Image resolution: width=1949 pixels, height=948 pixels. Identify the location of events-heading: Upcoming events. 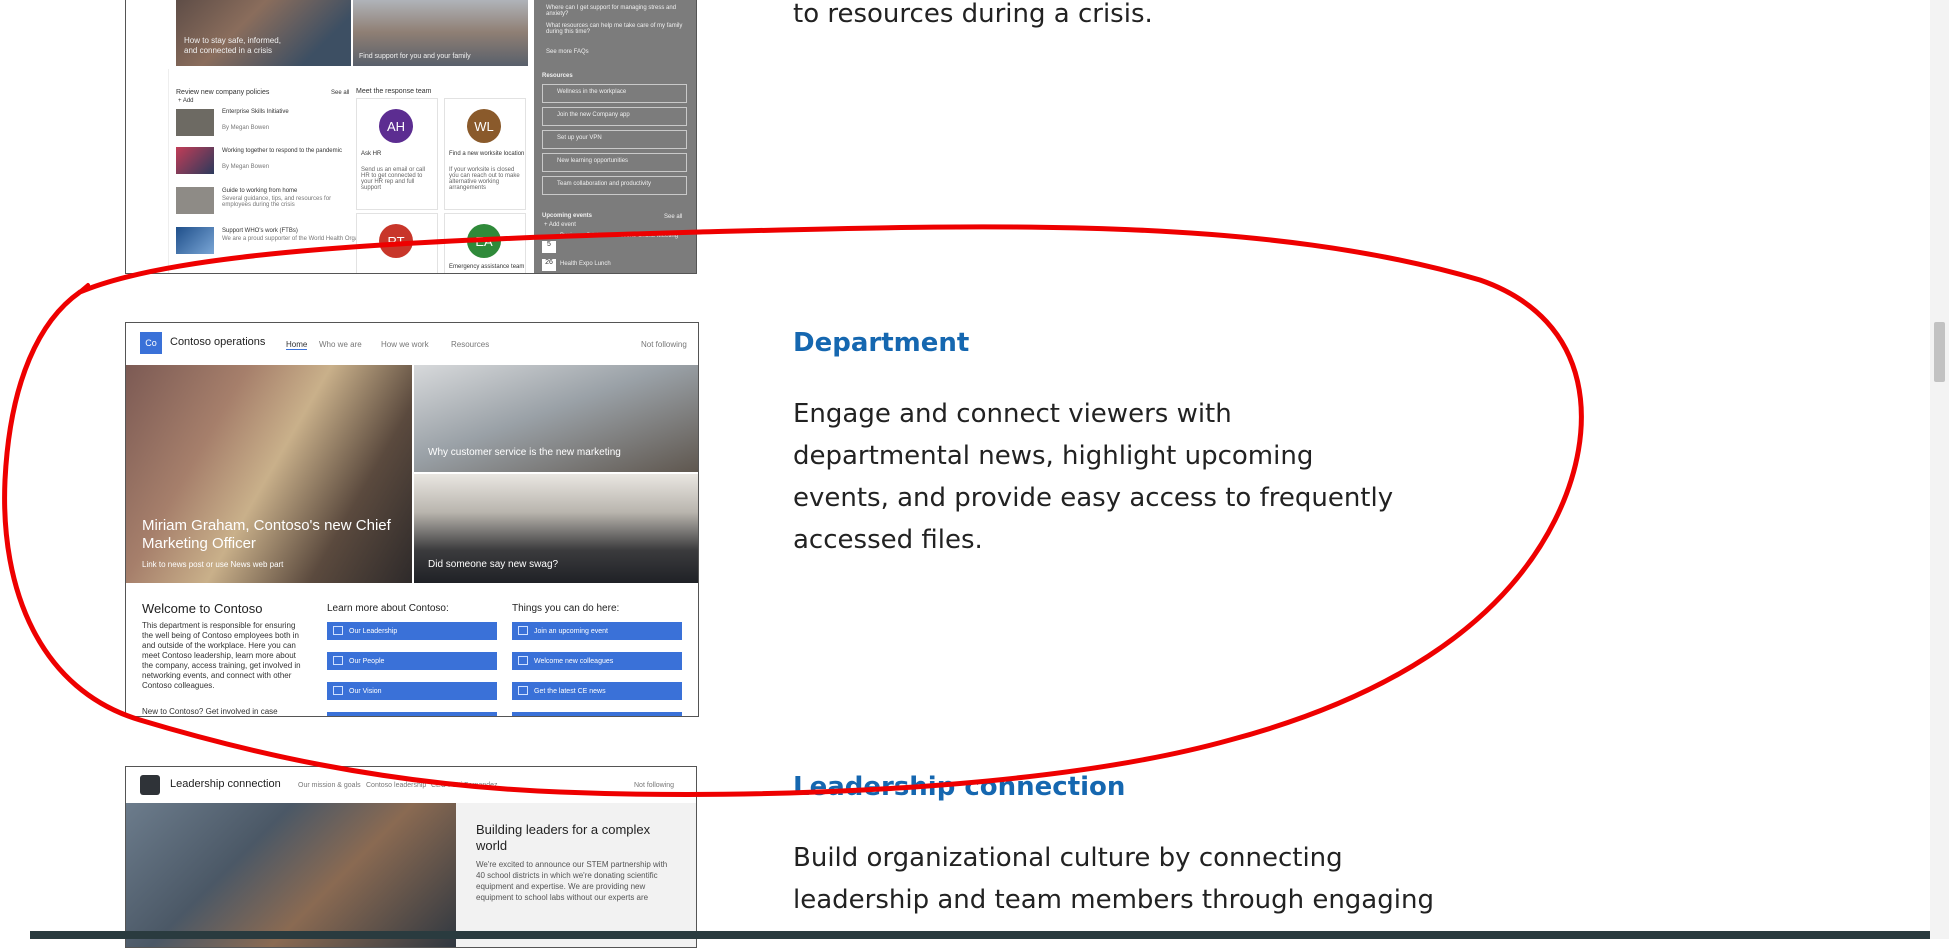
(567, 216).